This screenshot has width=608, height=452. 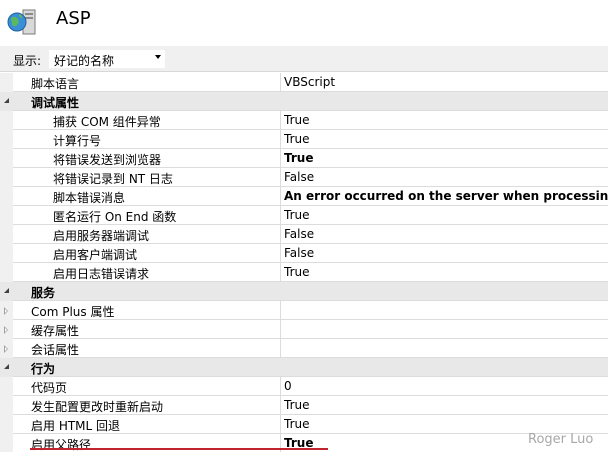 I want to click on category-row: 服务, so click(x=304, y=291).